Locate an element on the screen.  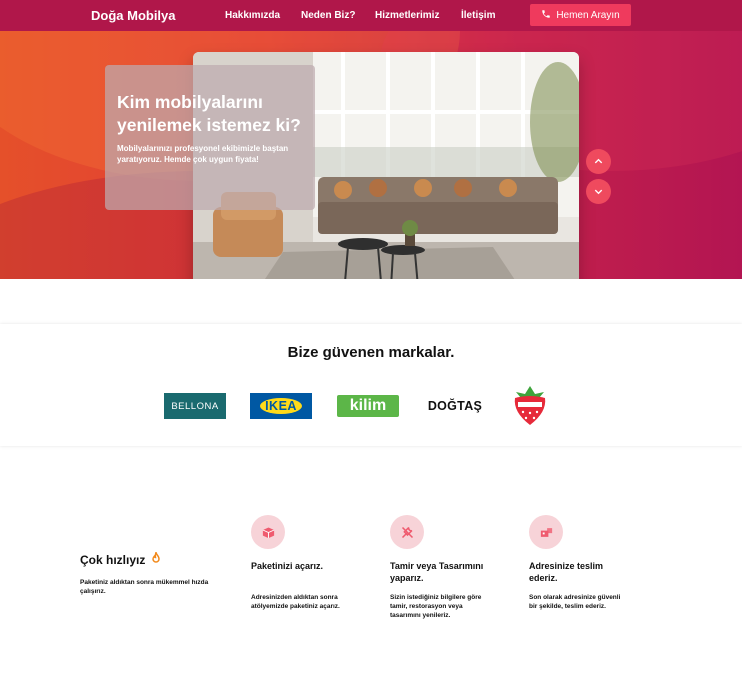
ikea-logo-text: IKEA is located at coordinates (281, 406).